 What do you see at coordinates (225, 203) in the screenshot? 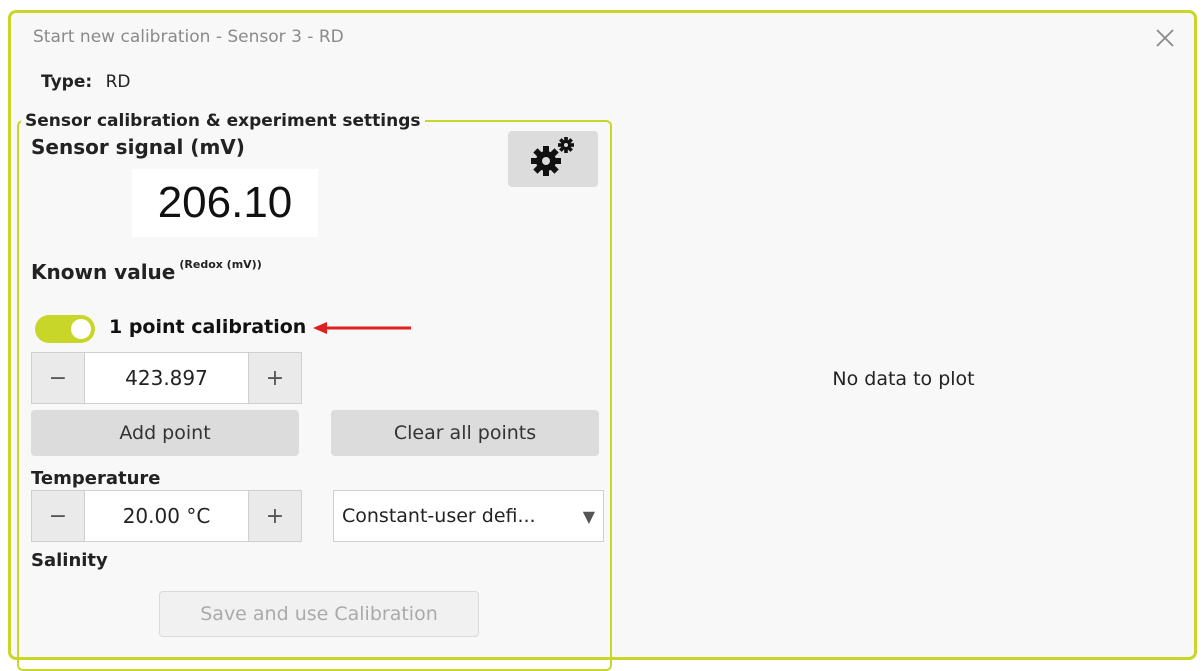
I see `sensor-signal-value: 206.10` at bounding box center [225, 203].